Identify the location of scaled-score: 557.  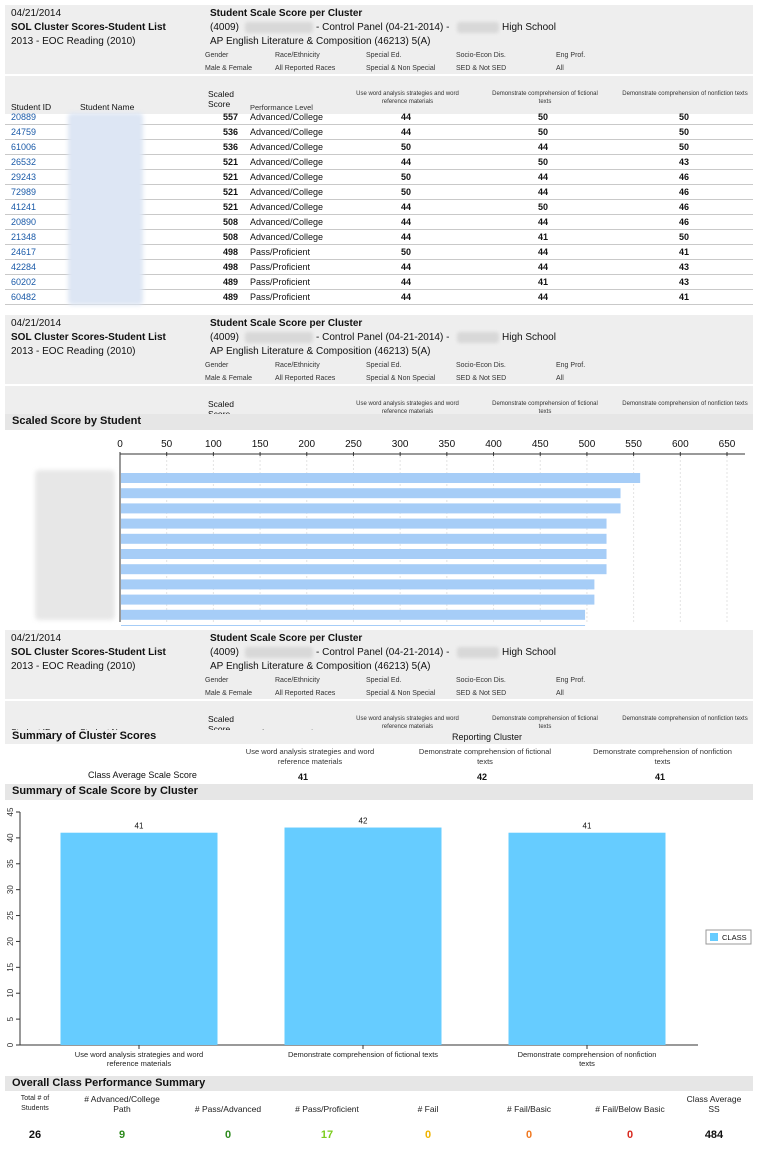
(230, 117).